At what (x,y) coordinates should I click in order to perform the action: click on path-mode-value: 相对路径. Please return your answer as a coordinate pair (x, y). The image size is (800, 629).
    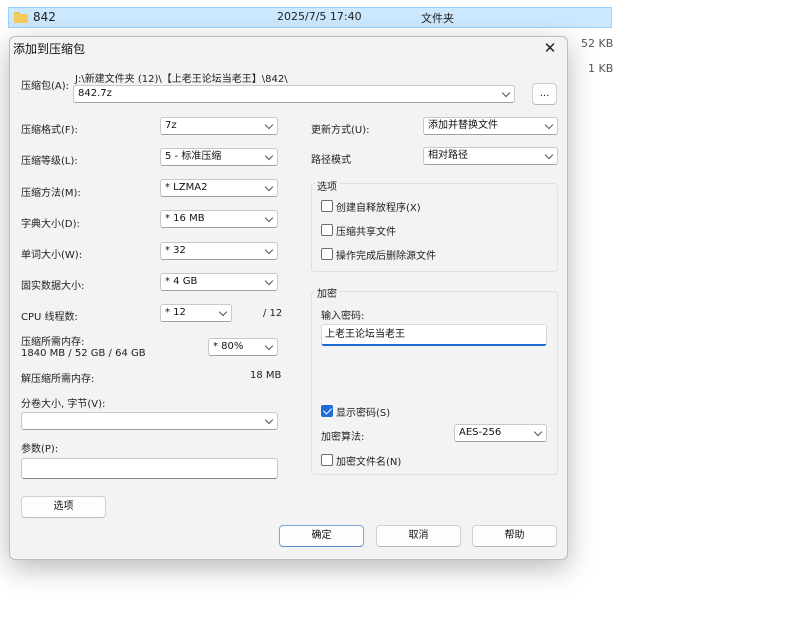
    Looking at the image, I should click on (448, 155).